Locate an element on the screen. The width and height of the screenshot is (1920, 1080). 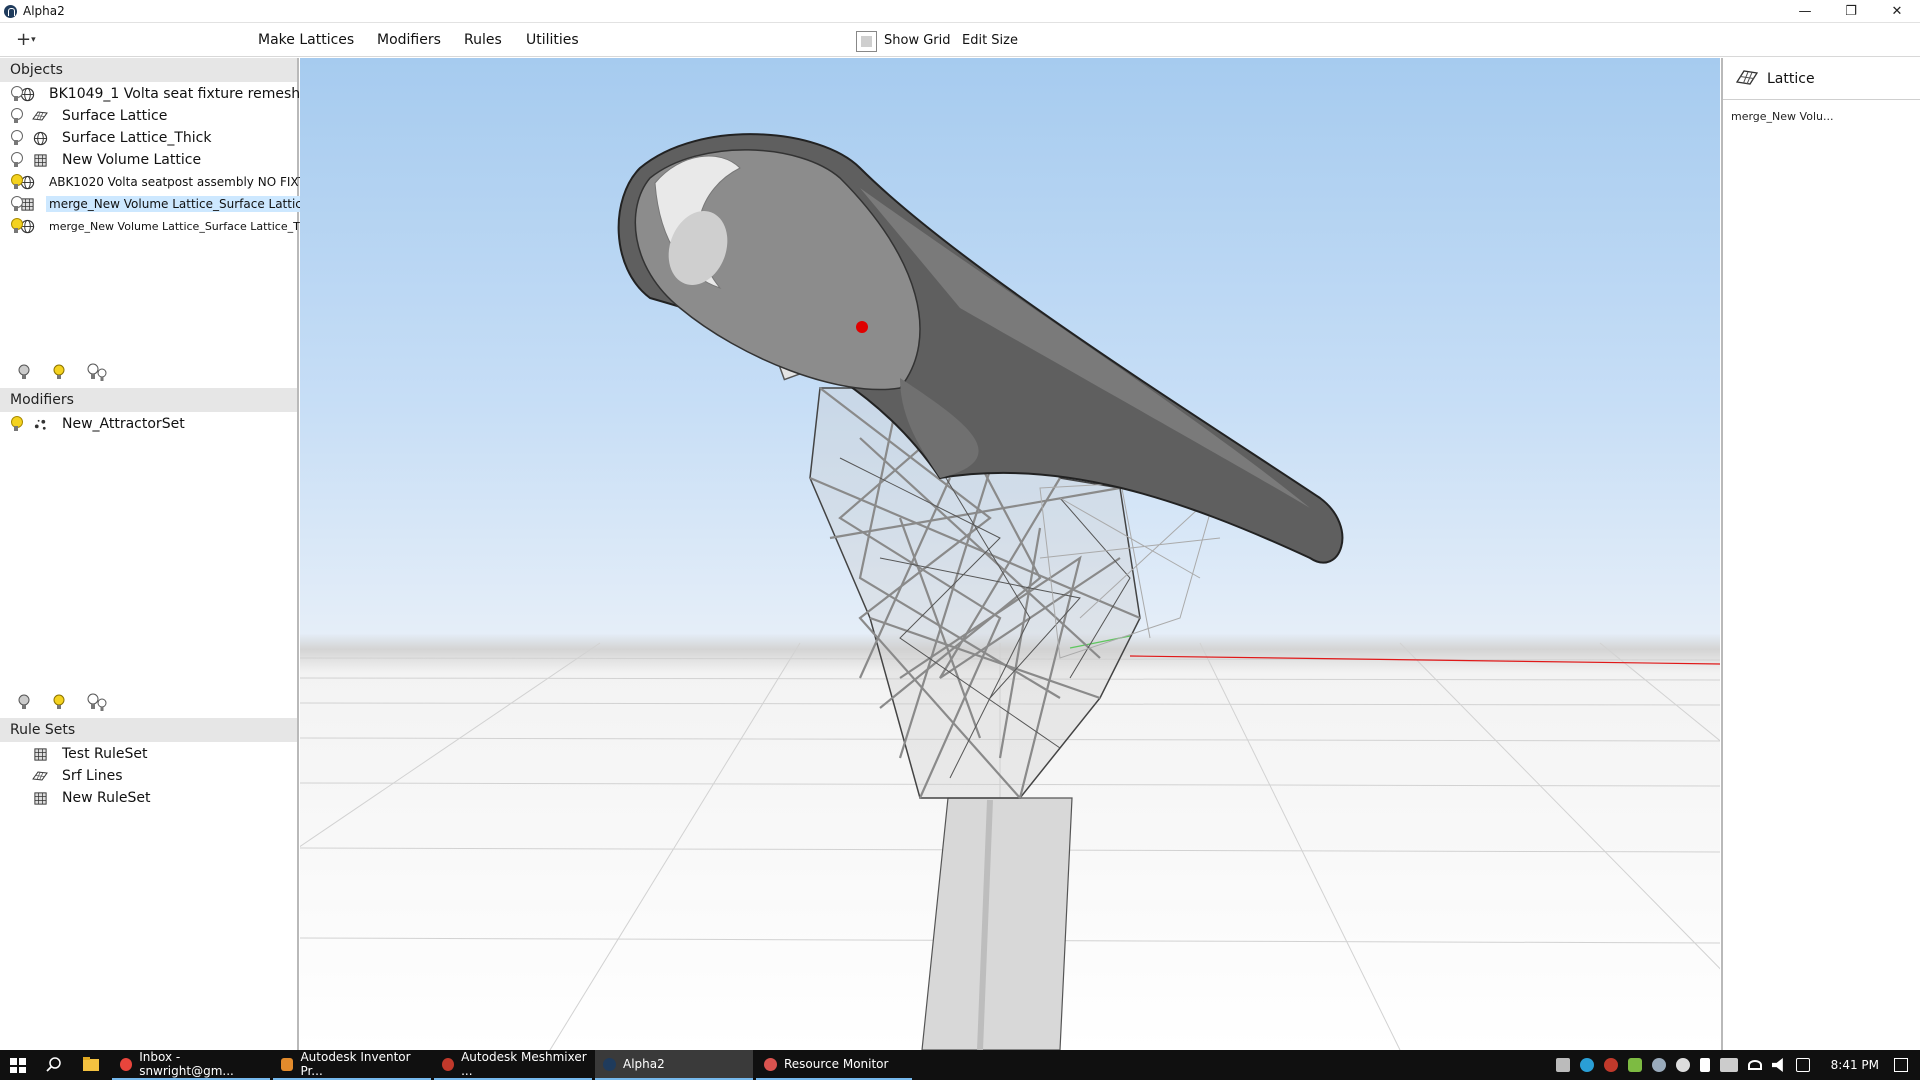
ruleset-label: New RuleSet is located at coordinates (106, 798).